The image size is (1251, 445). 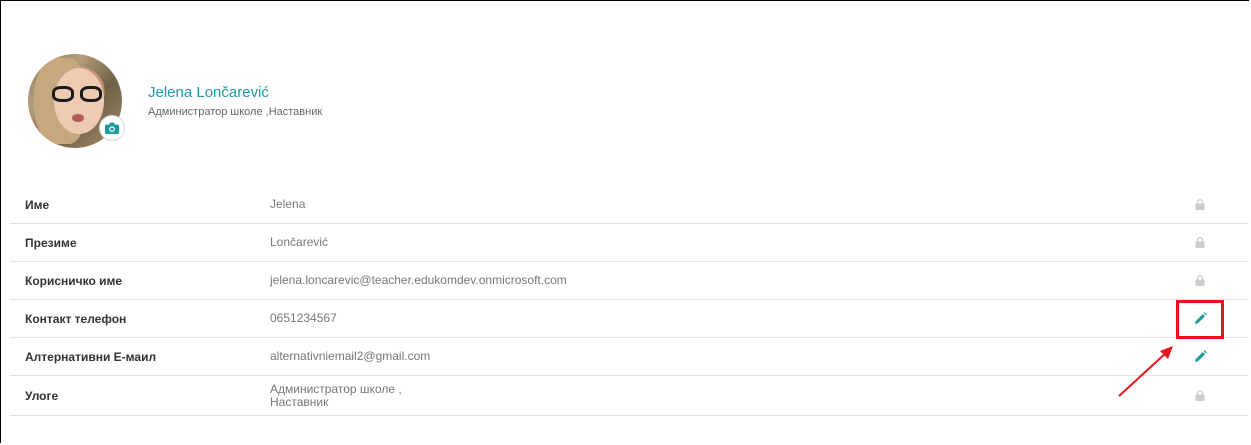 I want to click on field-label: Контакт телефон, so click(x=76, y=318).